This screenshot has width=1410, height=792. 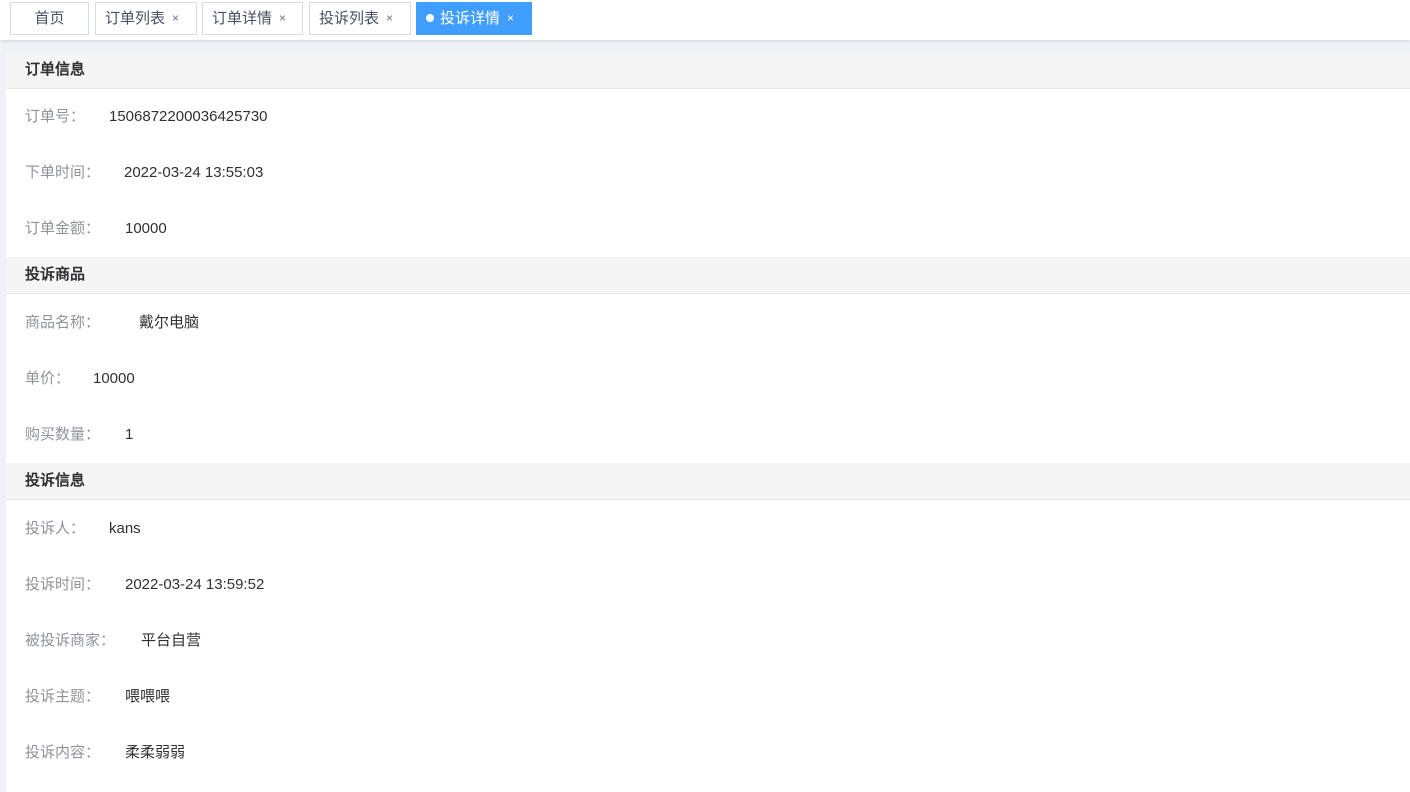 What do you see at coordinates (48, 378) in the screenshot?
I see `field-label: 单价：` at bounding box center [48, 378].